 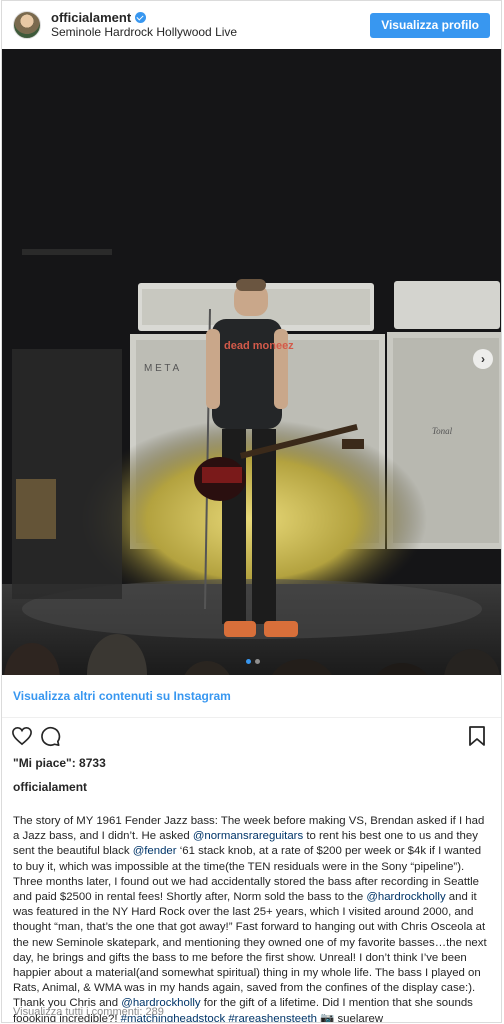 I want to click on hashtag-rareashensteeth: #rareashensteeth, so click(x=272, y=1017).